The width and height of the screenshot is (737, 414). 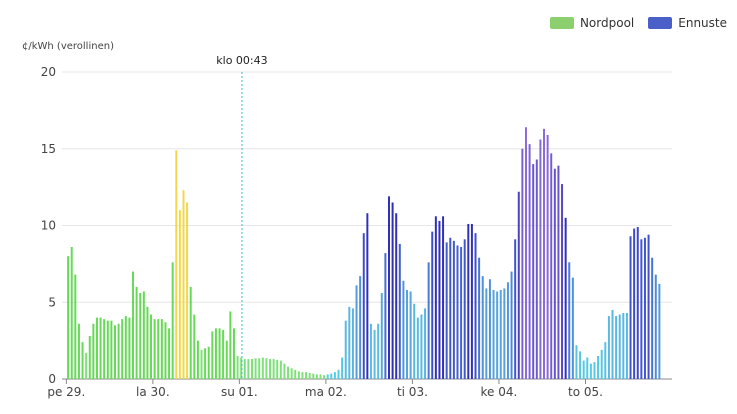 What do you see at coordinates (591, 23) in the screenshot?
I see `legend-item-nordpool: Nordpool` at bounding box center [591, 23].